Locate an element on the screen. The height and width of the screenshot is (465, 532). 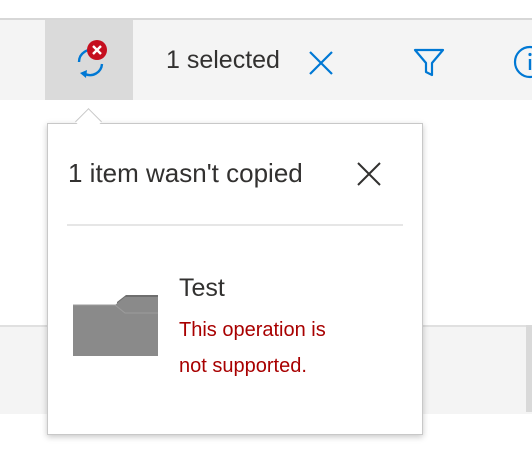
folder-icon is located at coordinates (115, 325).